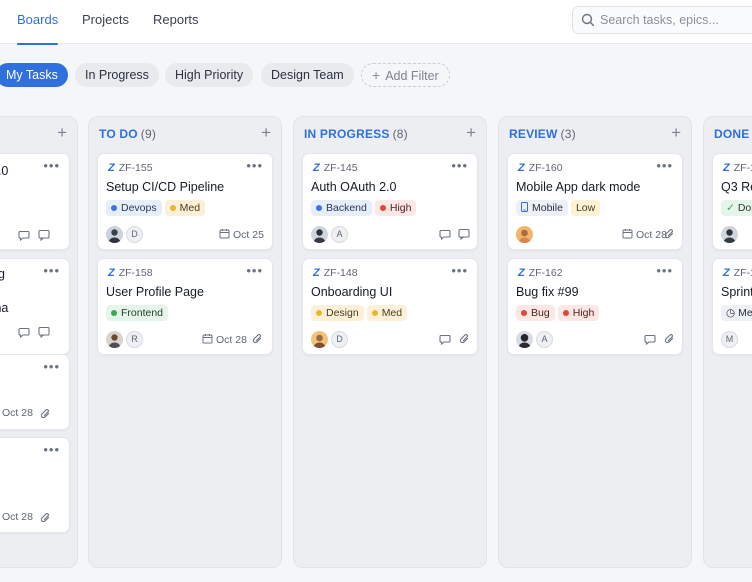  I want to click on tag-meeting: ◷Mee, so click(736, 313).